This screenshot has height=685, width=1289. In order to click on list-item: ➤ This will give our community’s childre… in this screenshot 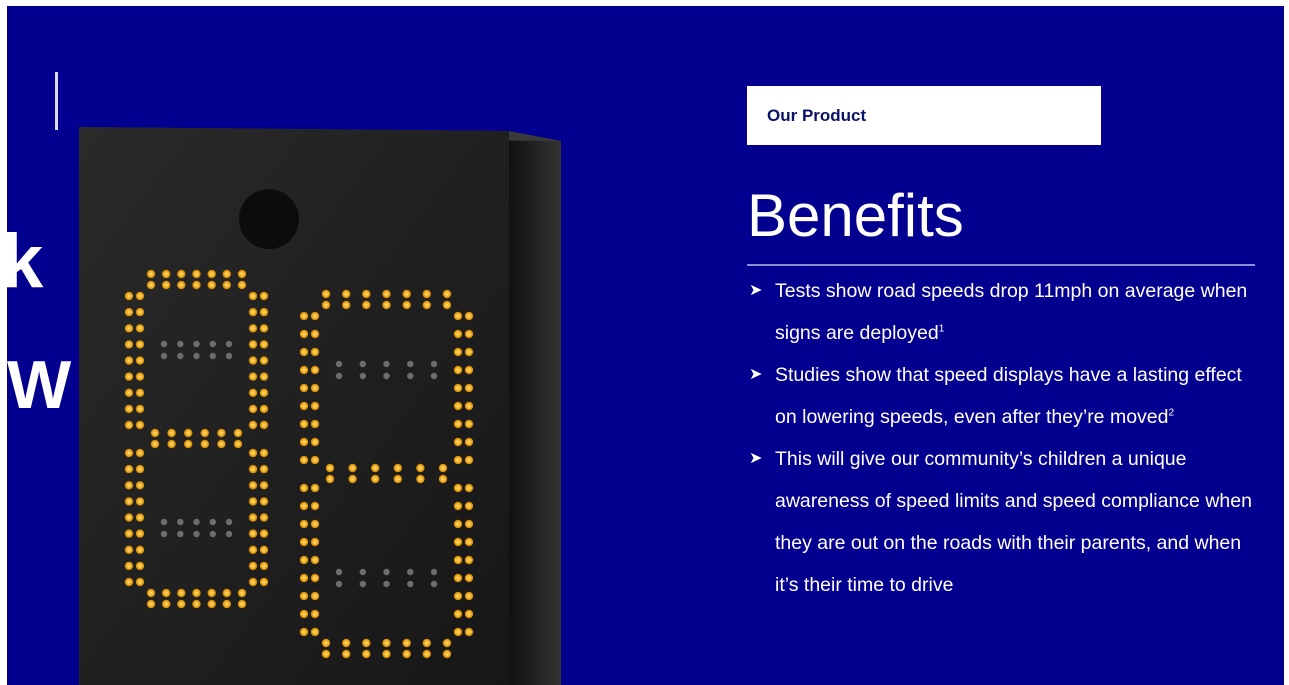, I will do `click(1002, 522)`.